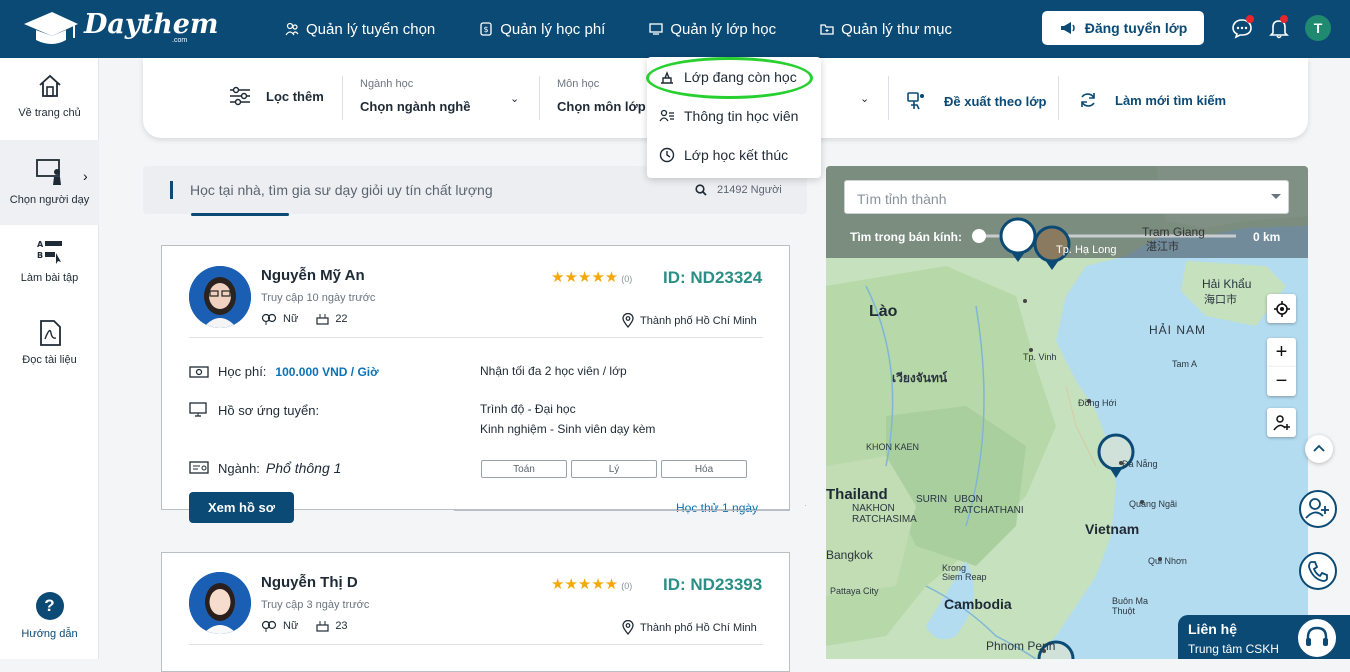 This screenshot has width=1350, height=672. I want to click on megaphone-icon, so click(1067, 28).